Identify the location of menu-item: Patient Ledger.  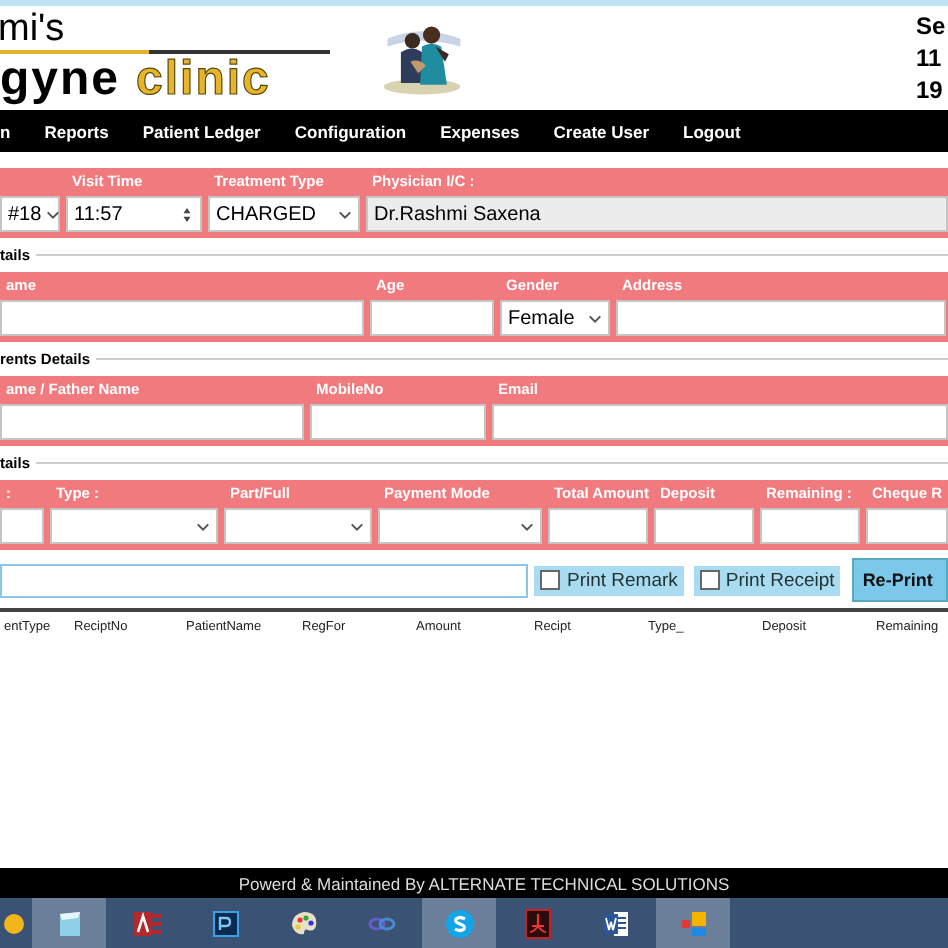
(201, 131).